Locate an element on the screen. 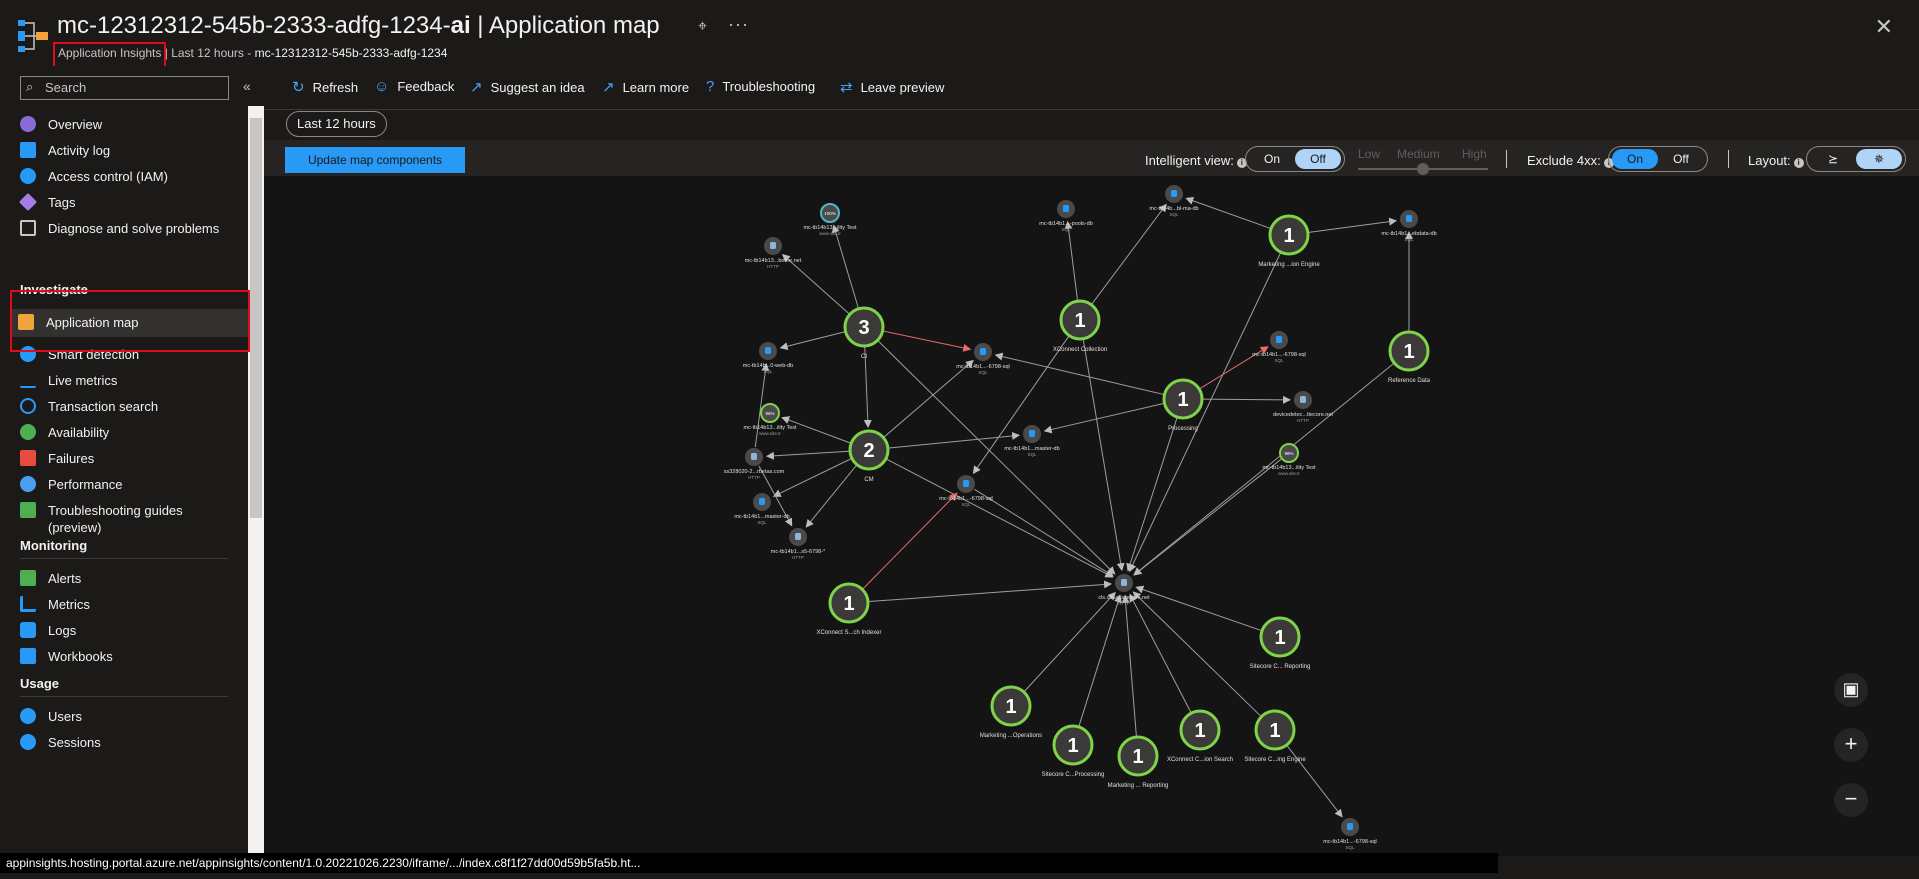  app-node-refdata: 1 Reference Data is located at coordinates (1409, 357).